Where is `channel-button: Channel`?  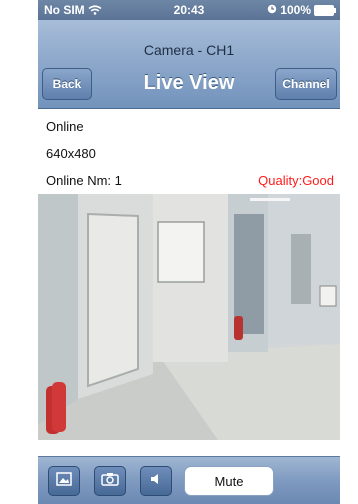 channel-button: Channel is located at coordinates (306, 84).